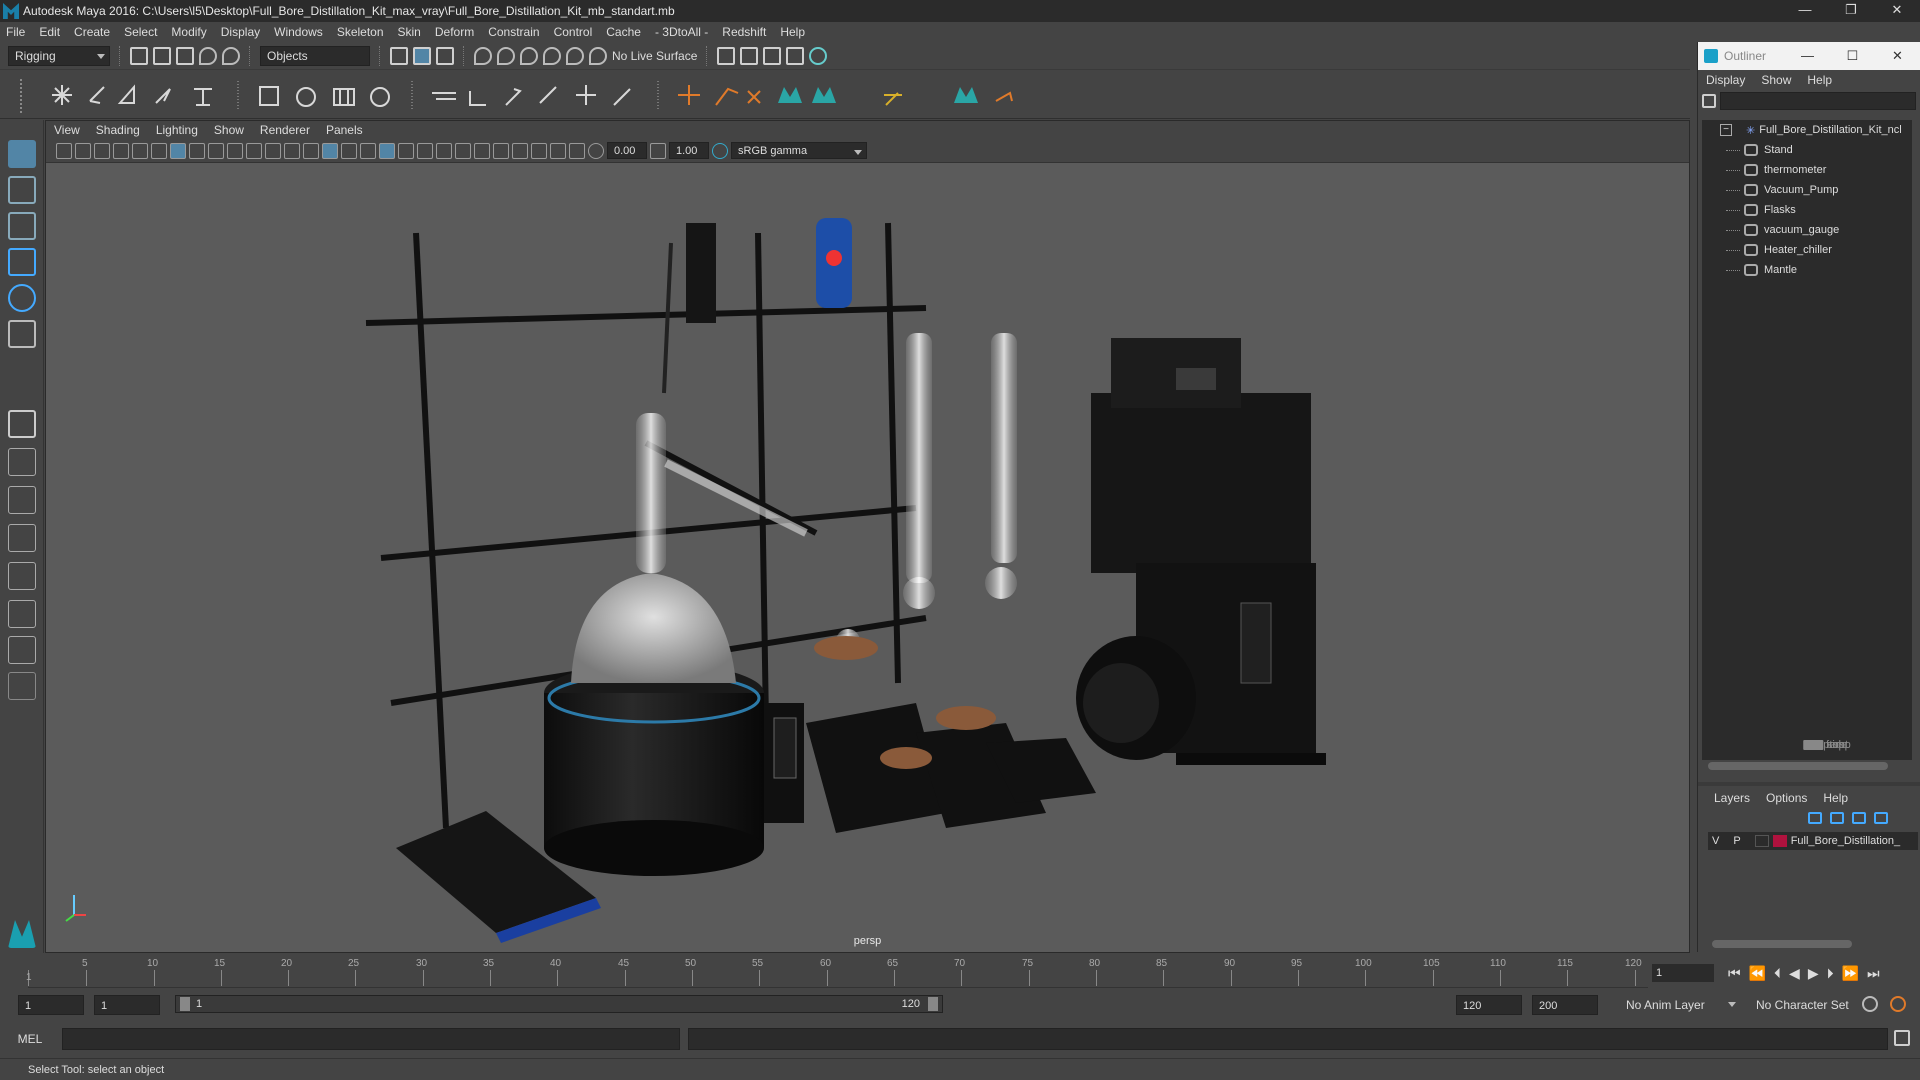  Describe the element at coordinates (749, 55) in the screenshot. I see `render-frame-icon` at that location.